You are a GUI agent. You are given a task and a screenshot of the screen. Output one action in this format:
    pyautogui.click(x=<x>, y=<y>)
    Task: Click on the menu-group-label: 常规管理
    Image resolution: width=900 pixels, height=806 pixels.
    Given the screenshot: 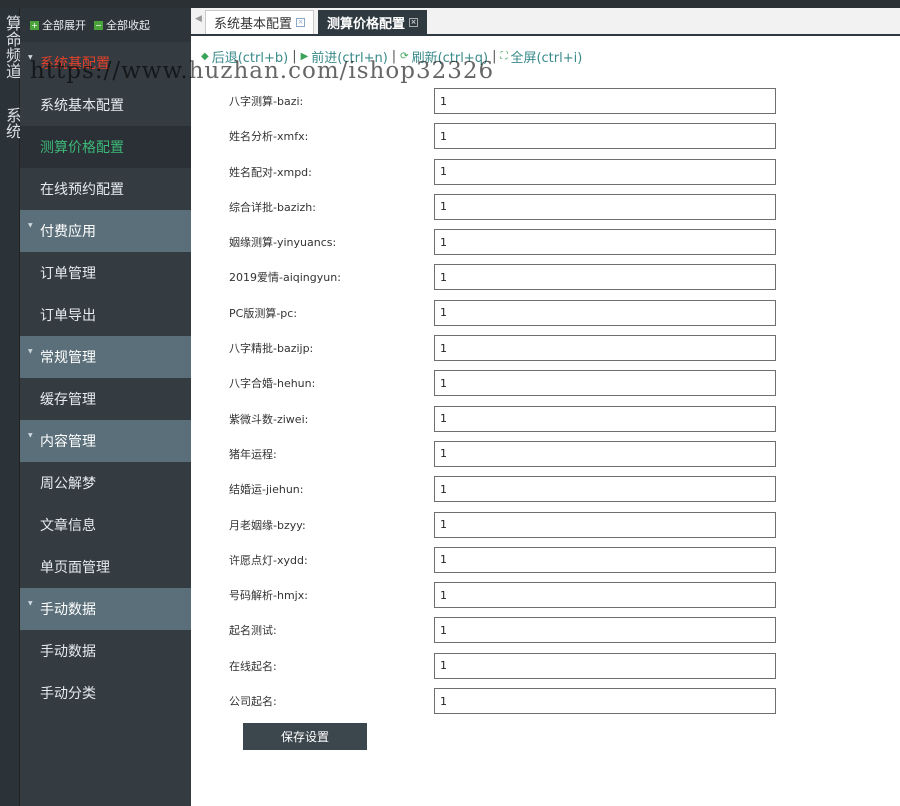 What is the action you would take?
    pyautogui.click(x=68, y=358)
    